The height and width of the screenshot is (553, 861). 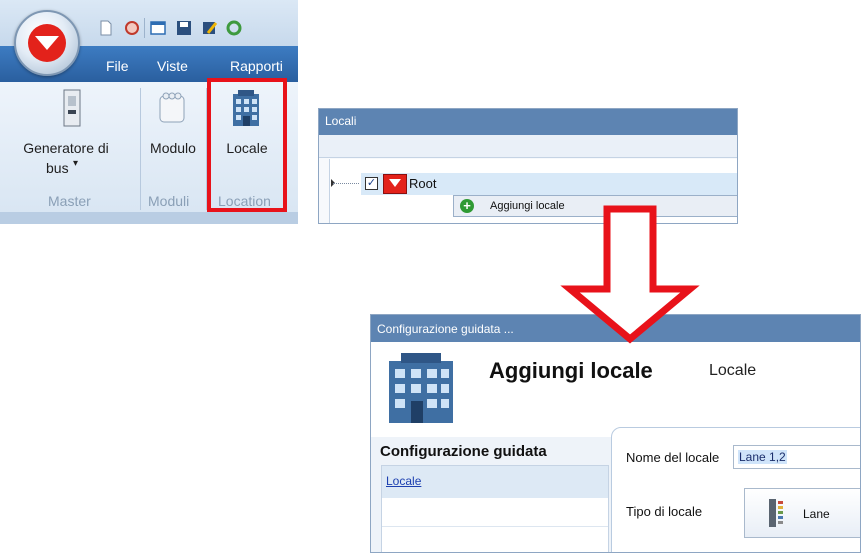 I want to click on locali-toolbar-strip, so click(x=528, y=146).